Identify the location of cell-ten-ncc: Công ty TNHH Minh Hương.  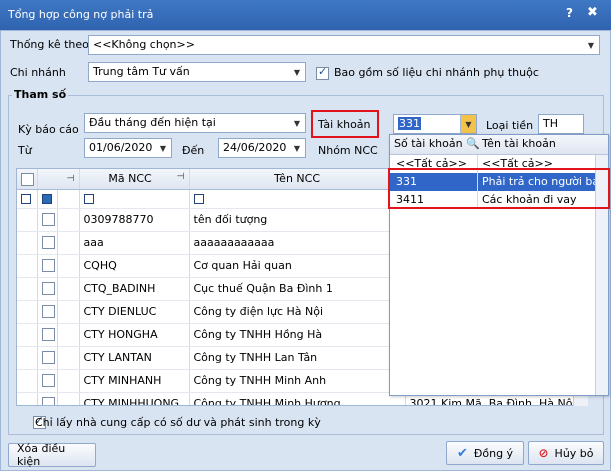
(297, 398).